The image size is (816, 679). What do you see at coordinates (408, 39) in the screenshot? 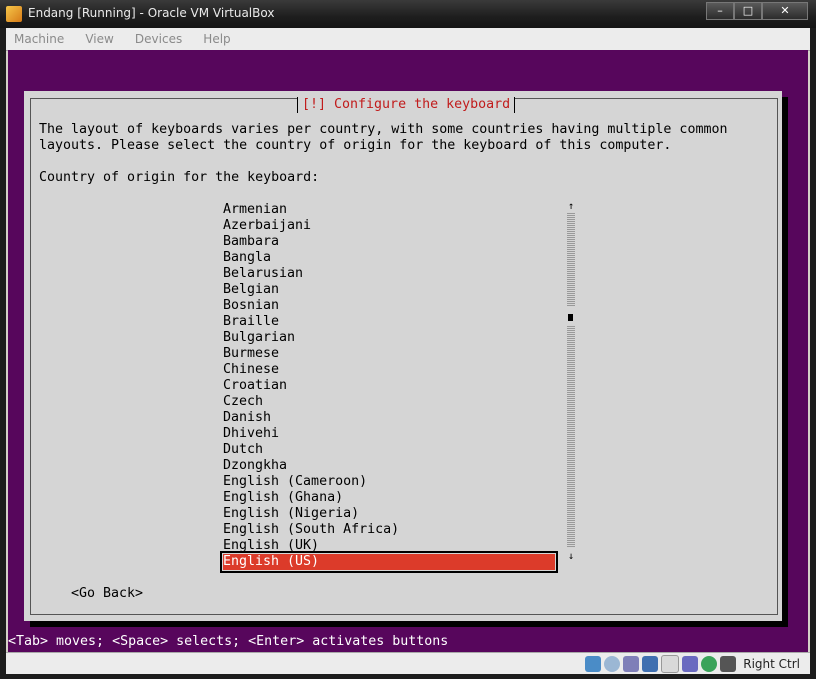
I see `menubar: Machine View Devices Help` at bounding box center [408, 39].